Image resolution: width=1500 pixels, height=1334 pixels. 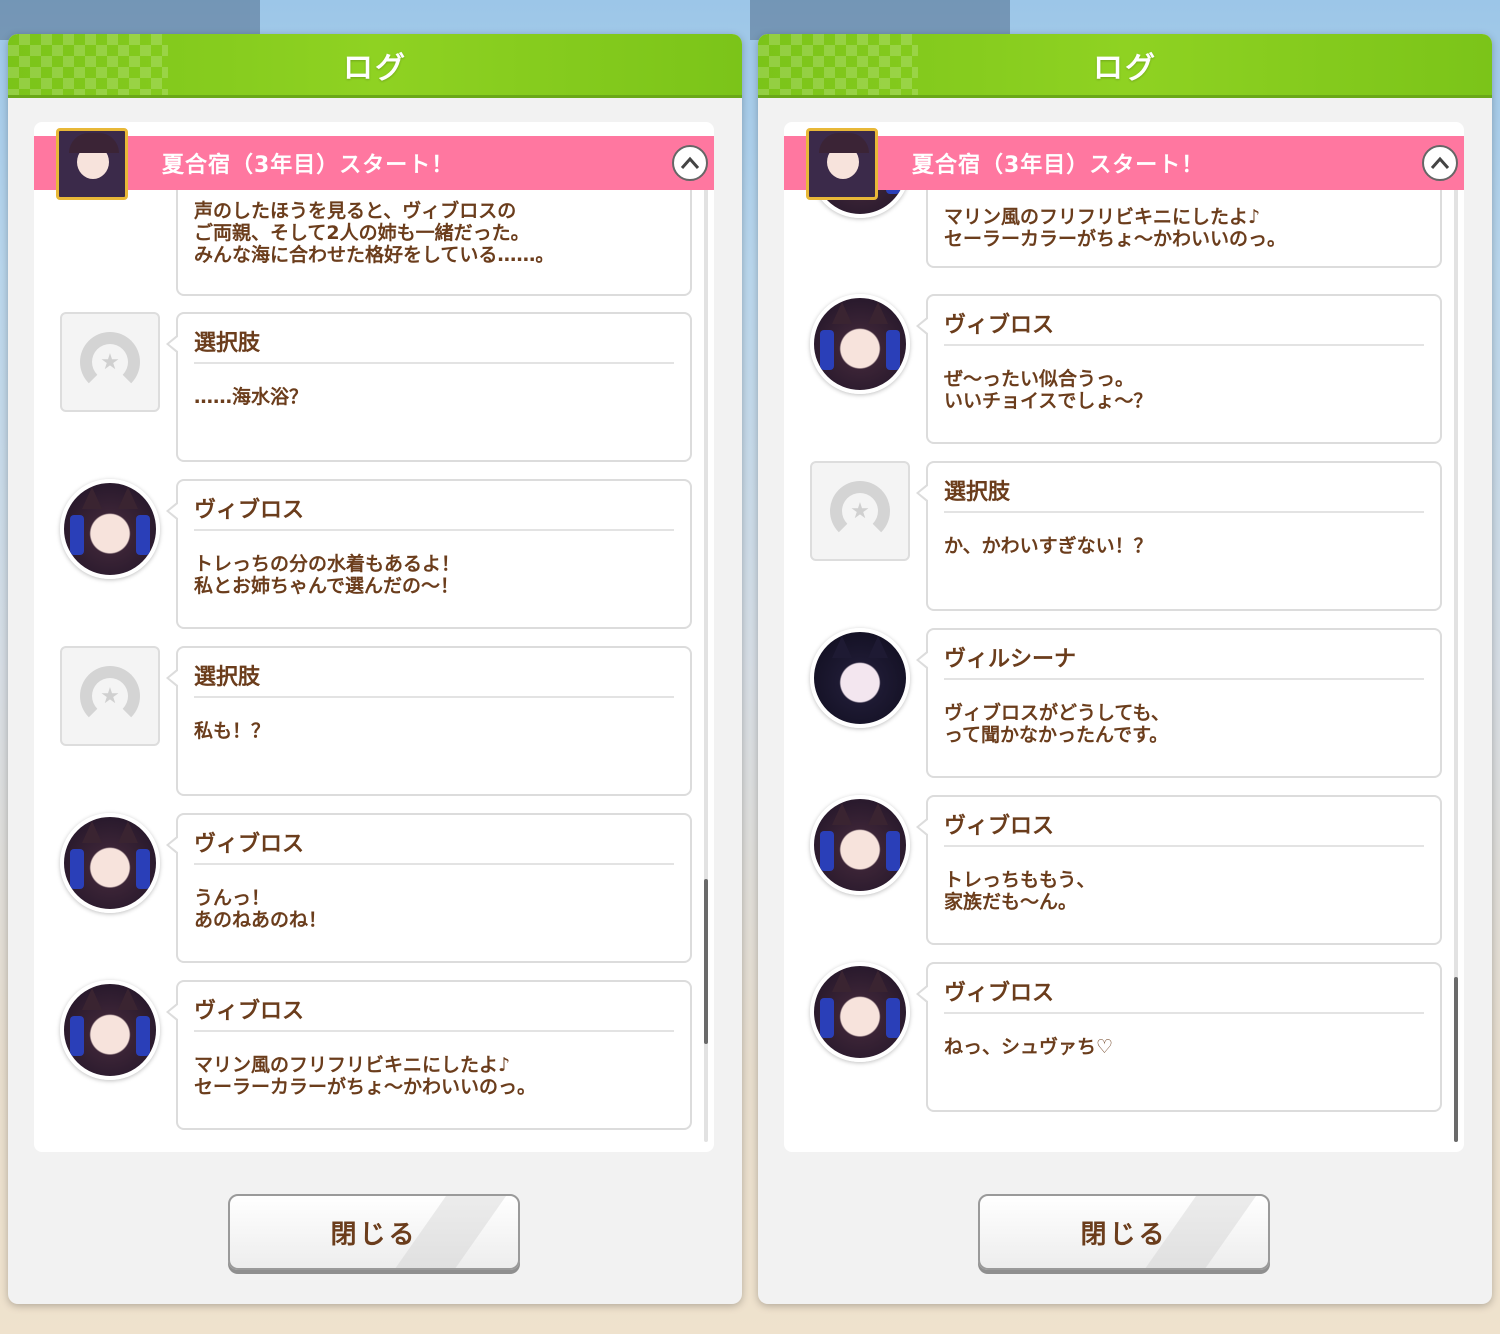 I want to click on message-text: うんっ！ あのねあのね！, so click(x=261, y=909).